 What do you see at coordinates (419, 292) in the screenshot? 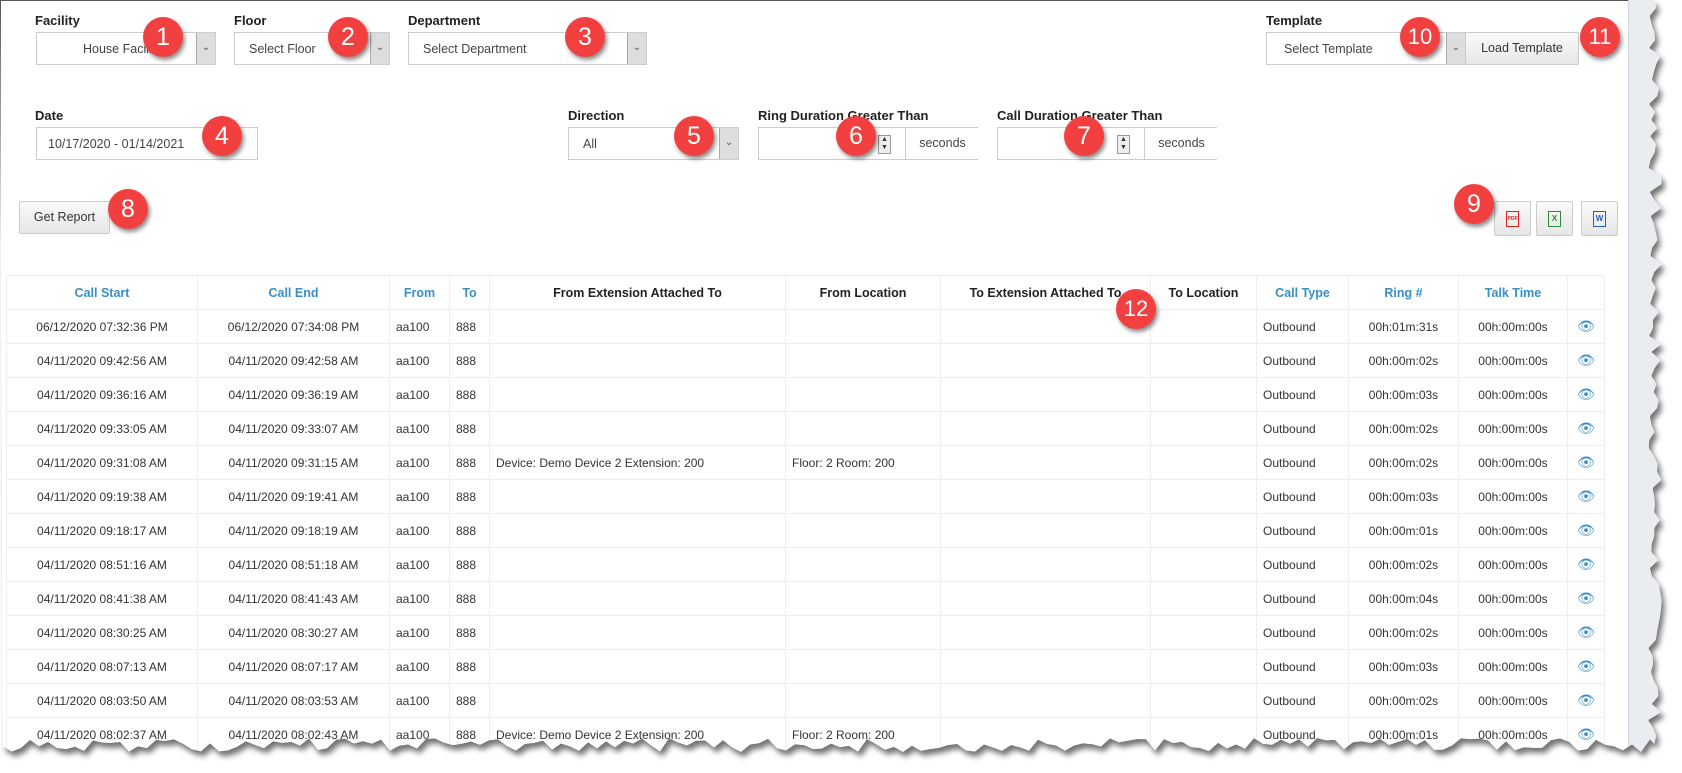
I see `column-header-from: From` at bounding box center [419, 292].